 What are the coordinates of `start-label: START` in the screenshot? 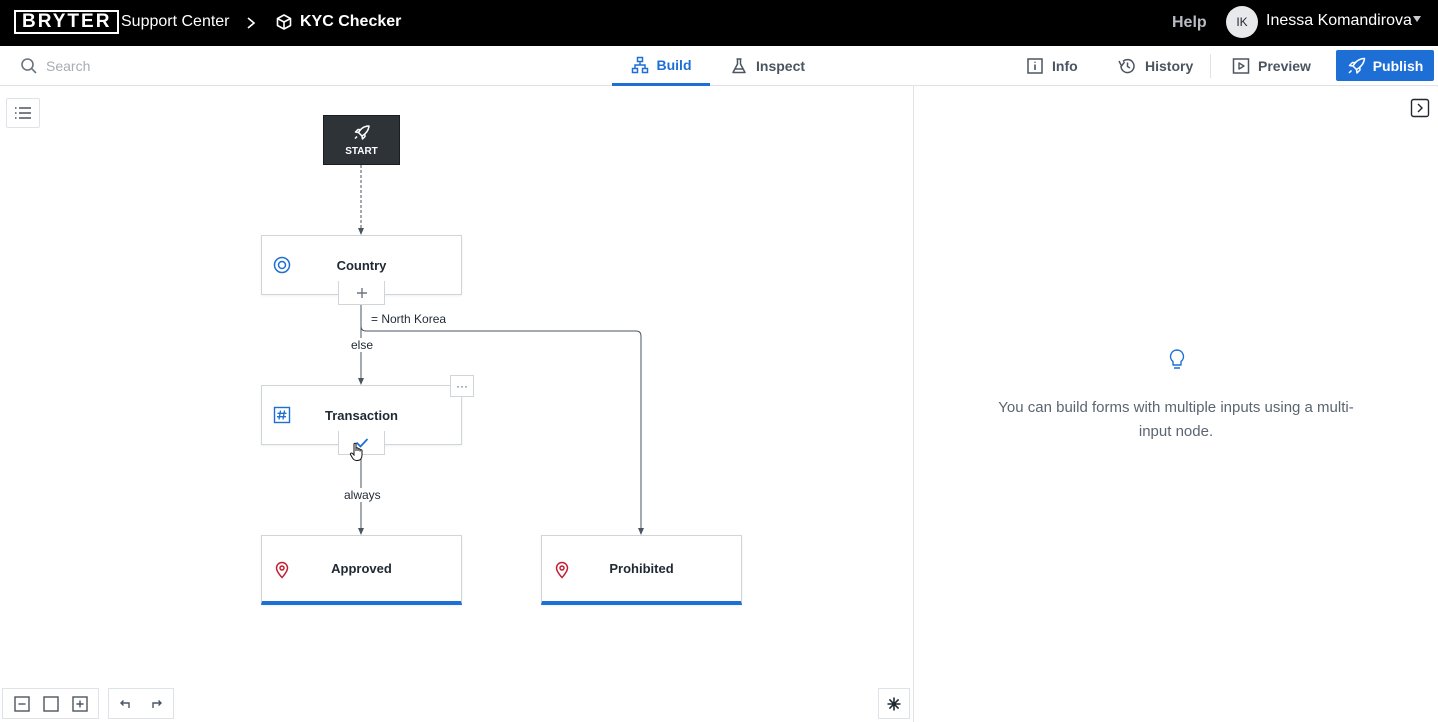 It's located at (361, 151).